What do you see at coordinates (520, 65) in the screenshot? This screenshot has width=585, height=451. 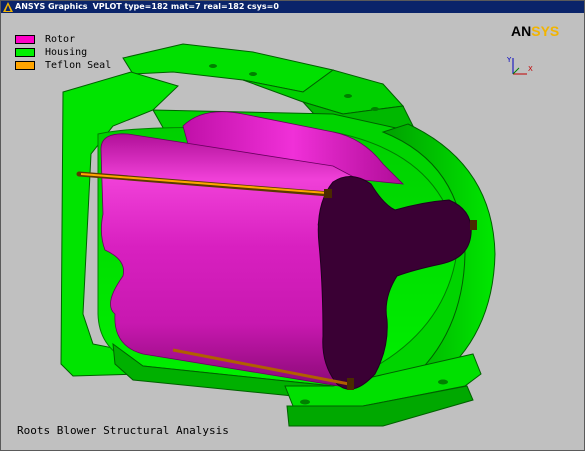 I see `axis-triad: Y X` at bounding box center [520, 65].